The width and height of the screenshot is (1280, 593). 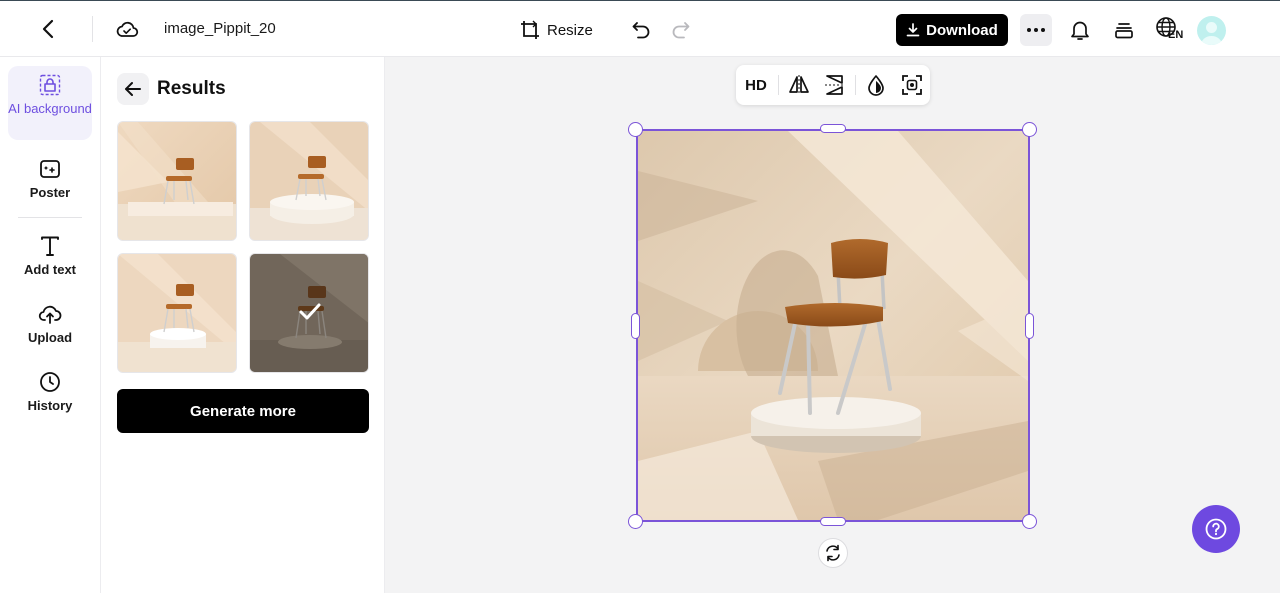 I want to click on resize-handle-right, so click(x=1029, y=326).